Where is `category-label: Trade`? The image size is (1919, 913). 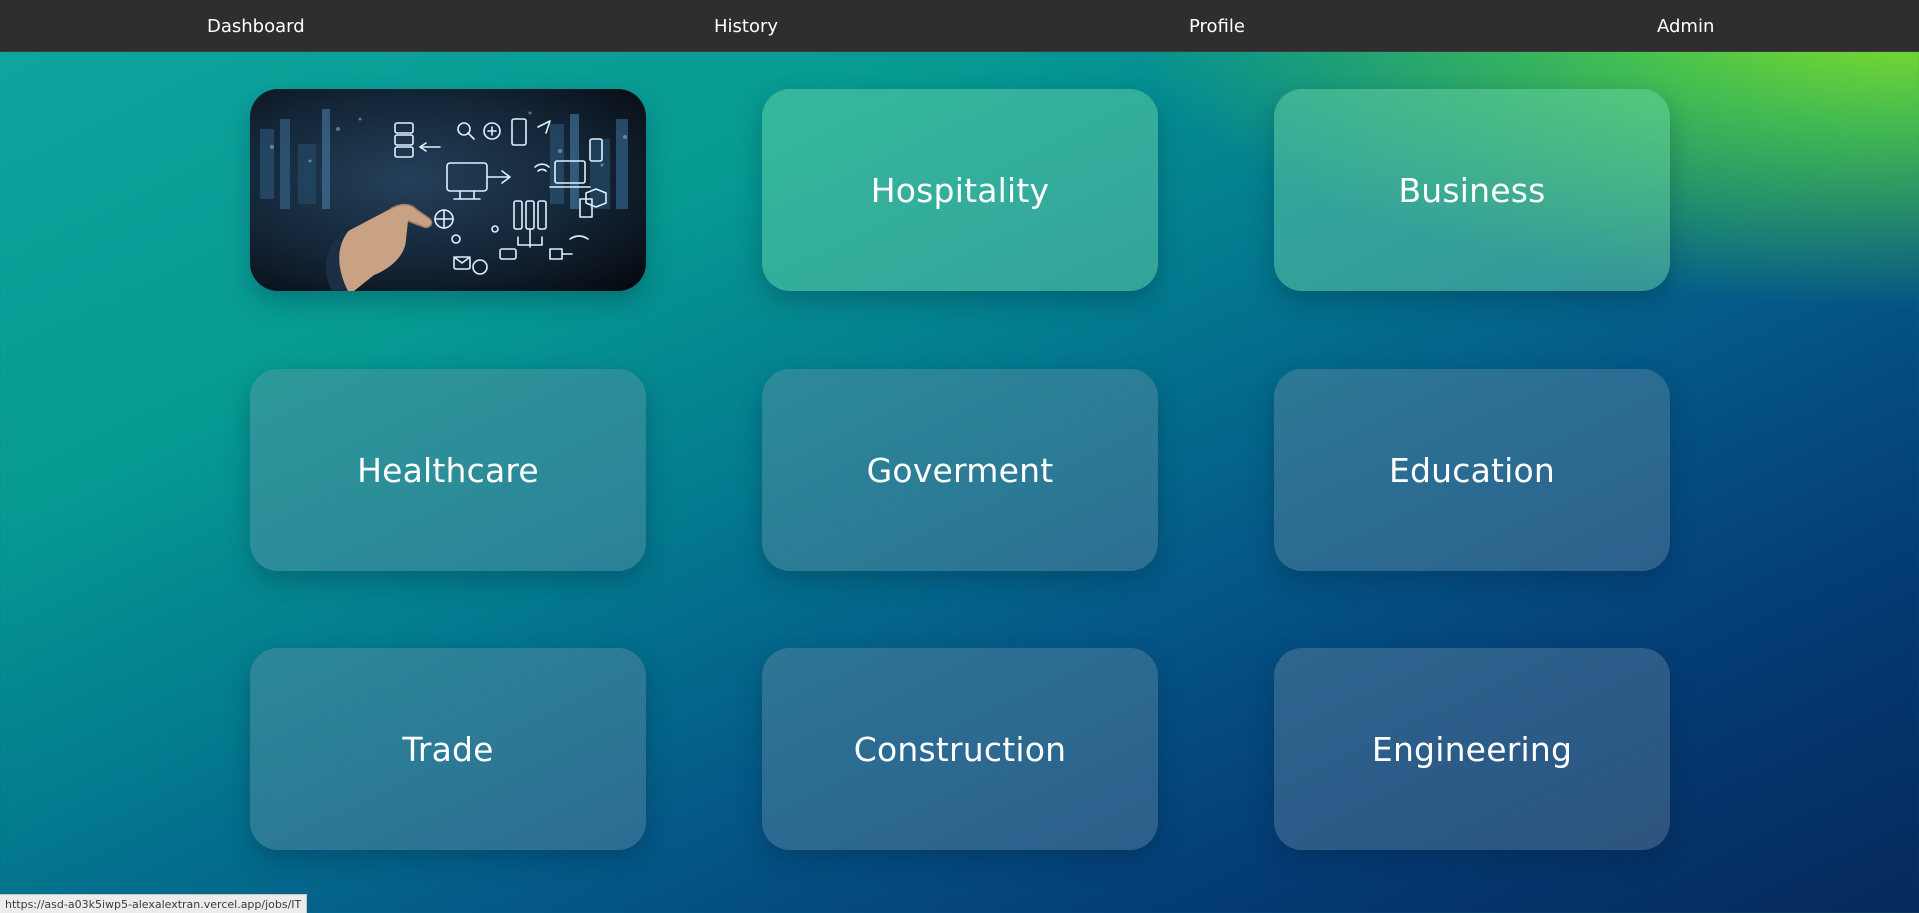 category-label: Trade is located at coordinates (448, 749).